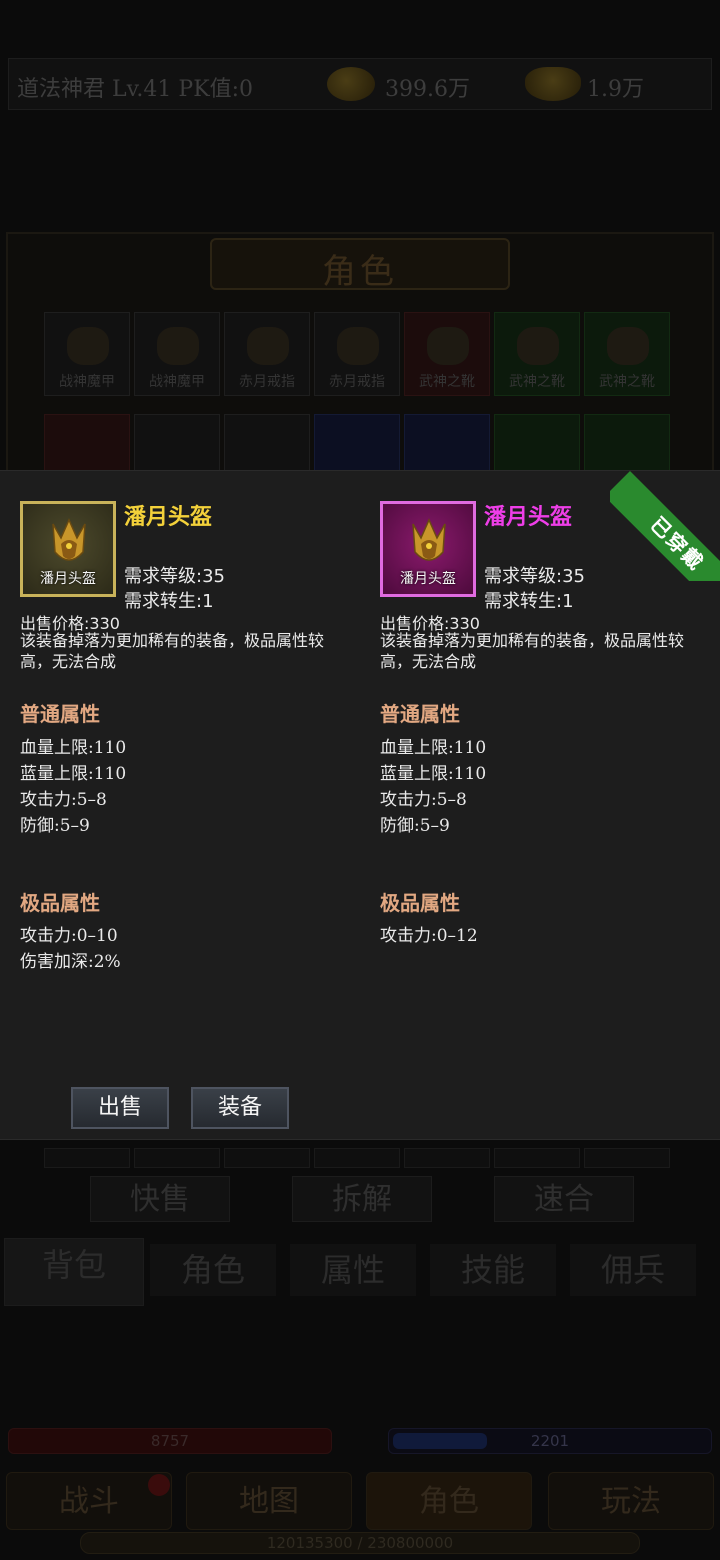 The width and height of the screenshot is (720, 1560). I want to click on player-info: 道法神君 Lv.41 PK值:0, so click(135, 89).